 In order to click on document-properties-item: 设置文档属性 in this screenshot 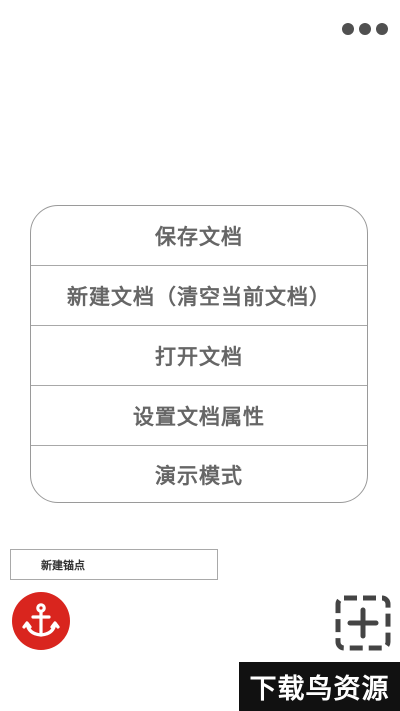, I will do `click(199, 416)`.